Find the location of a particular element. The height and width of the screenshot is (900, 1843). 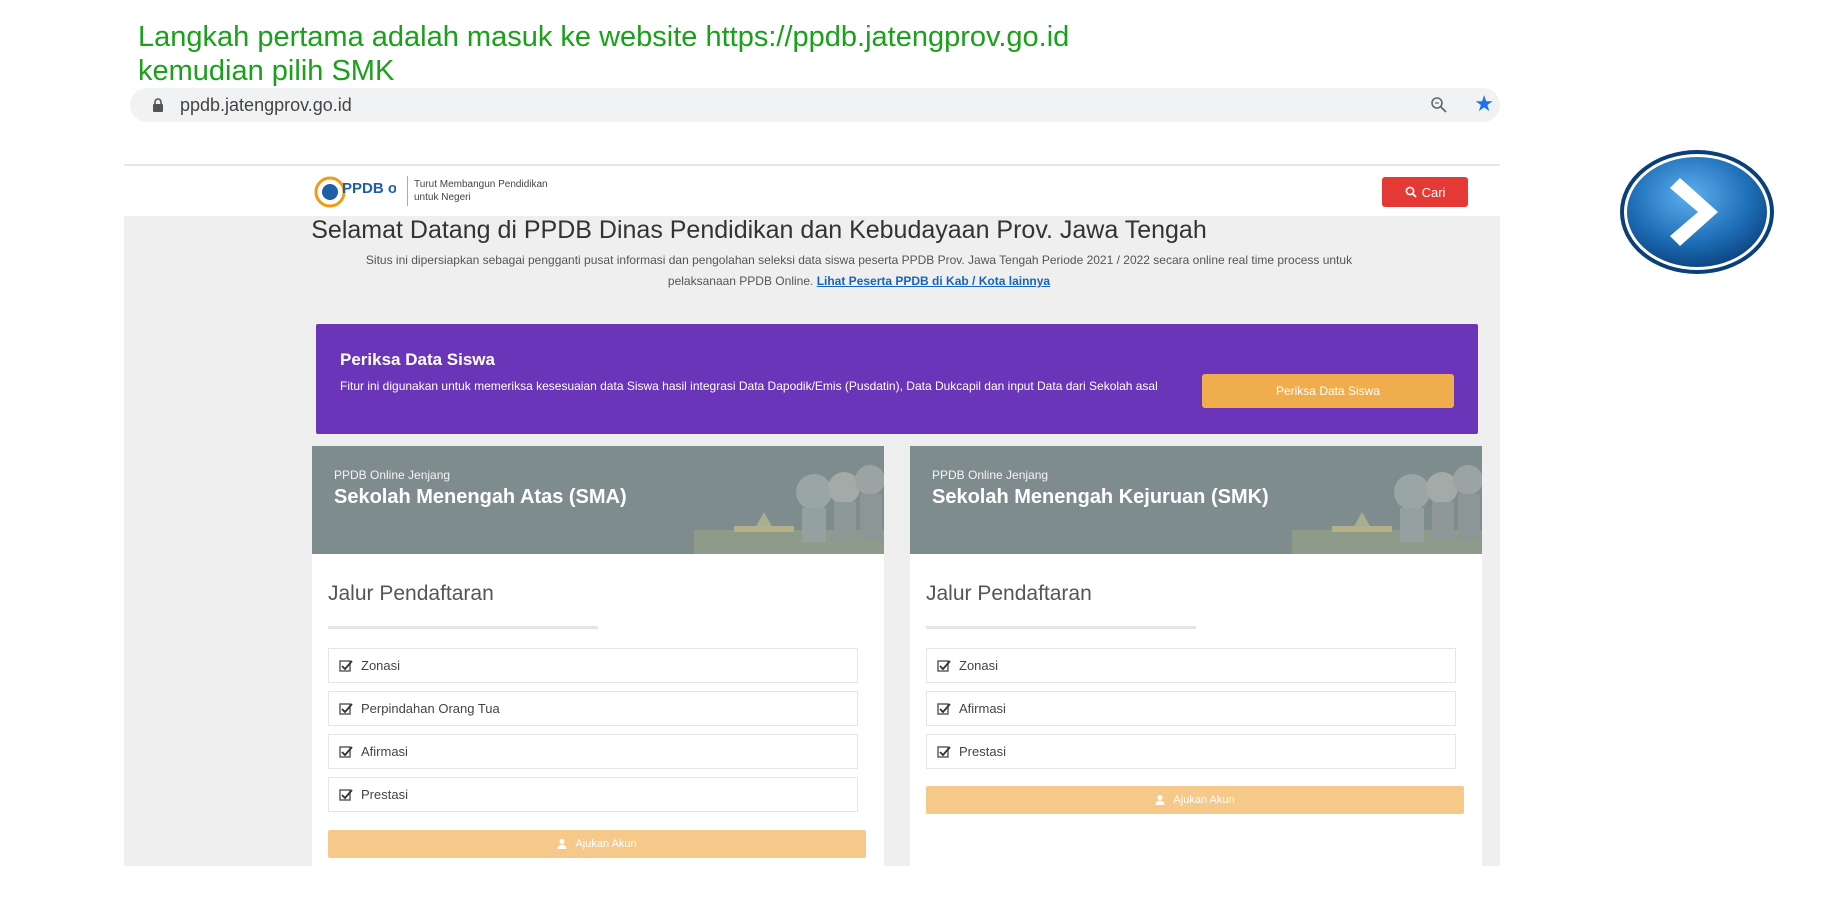

search-button: Cari is located at coordinates (1425, 192).